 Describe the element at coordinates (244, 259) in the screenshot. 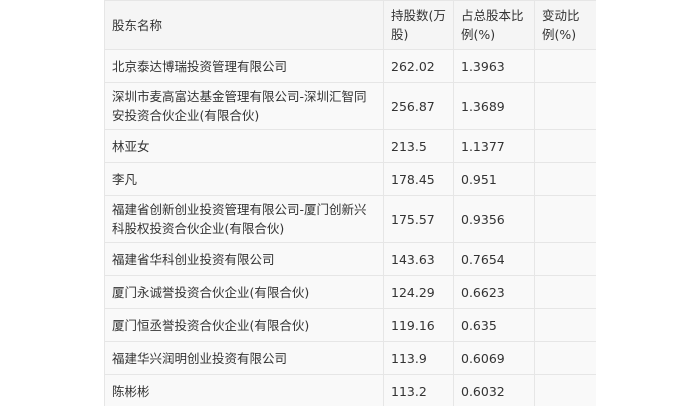

I see `cell-name: 福建省华科创业投资有限公司` at that location.